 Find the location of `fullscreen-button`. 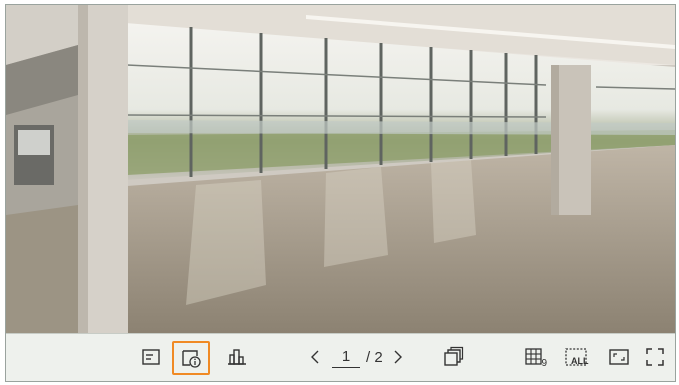

fullscreen-button is located at coordinates (655, 357).